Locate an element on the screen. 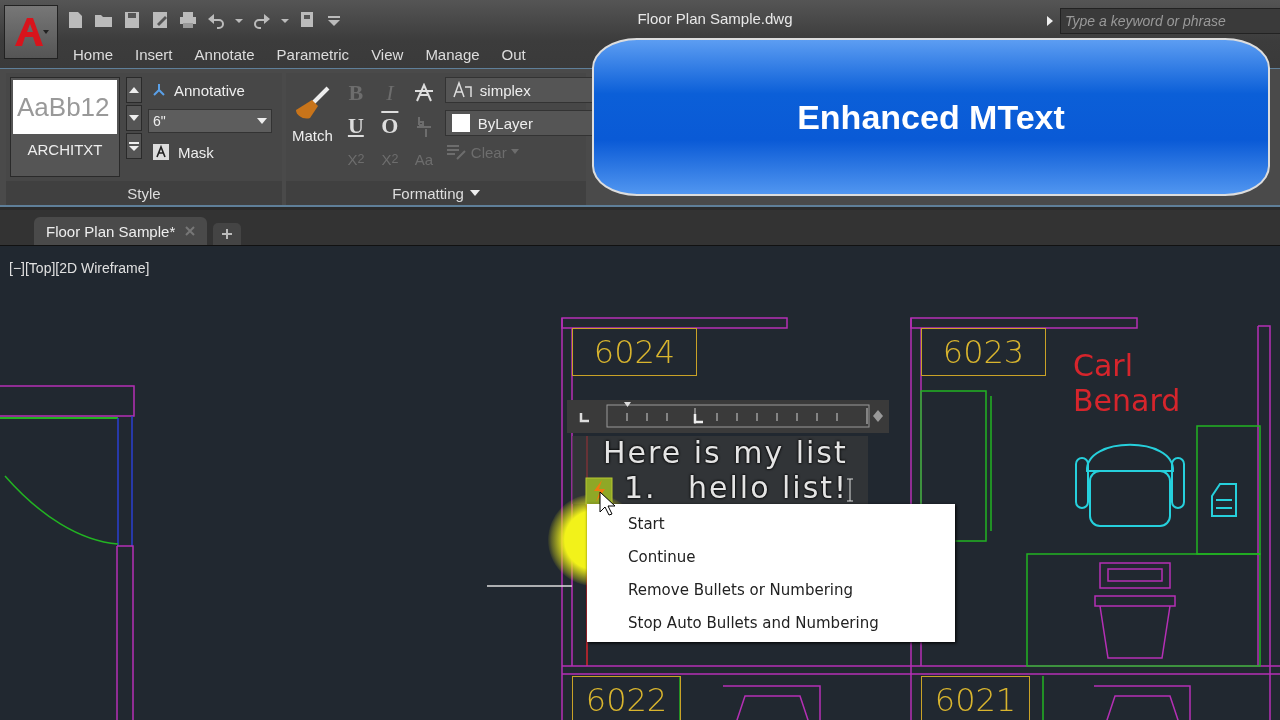 Image resolution: width=1280 pixels, height=720 pixels. new-tab-icon is located at coordinates (227, 234).